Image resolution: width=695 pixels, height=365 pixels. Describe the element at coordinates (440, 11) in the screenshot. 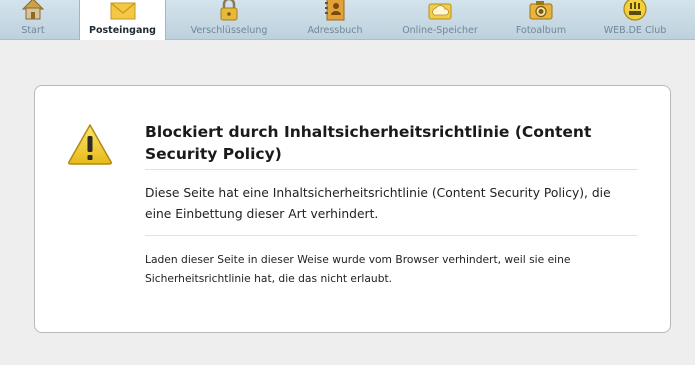

I see `cloud-folder-icon` at that location.